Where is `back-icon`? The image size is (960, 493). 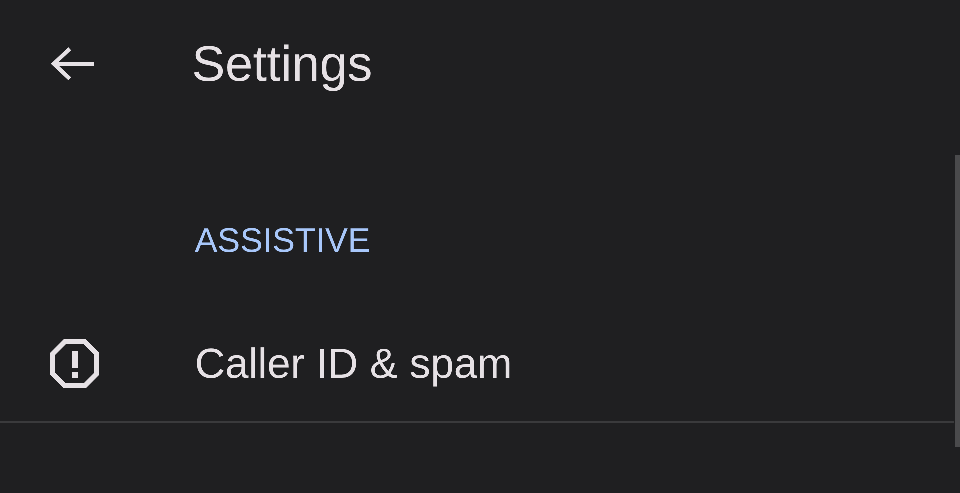 back-icon is located at coordinates (73, 64).